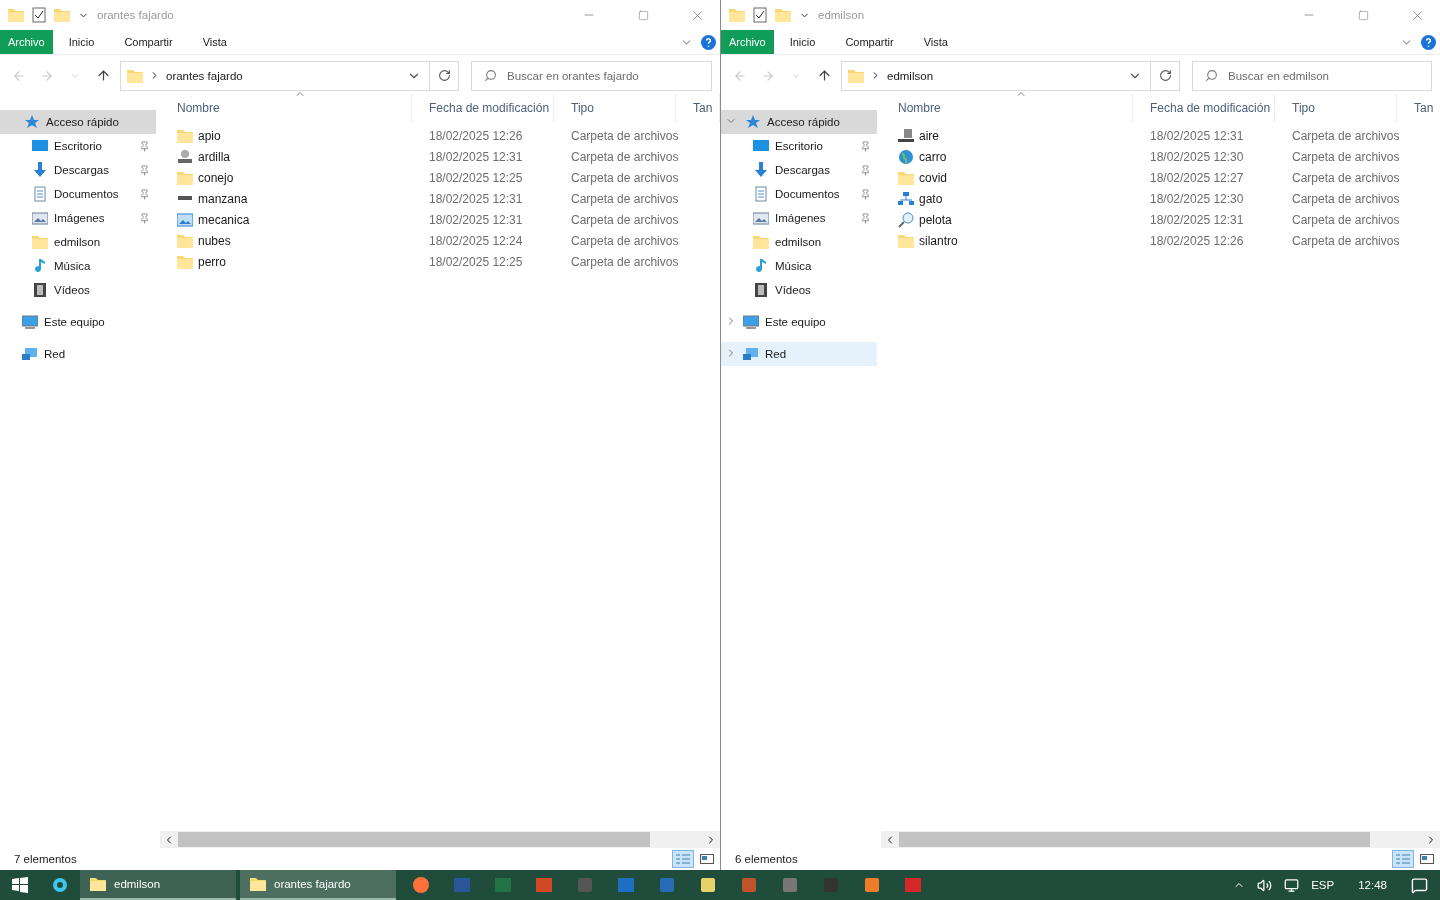 This screenshot has height=900, width=1440. I want to click on address-bar: orantes fajardo, so click(275, 75).